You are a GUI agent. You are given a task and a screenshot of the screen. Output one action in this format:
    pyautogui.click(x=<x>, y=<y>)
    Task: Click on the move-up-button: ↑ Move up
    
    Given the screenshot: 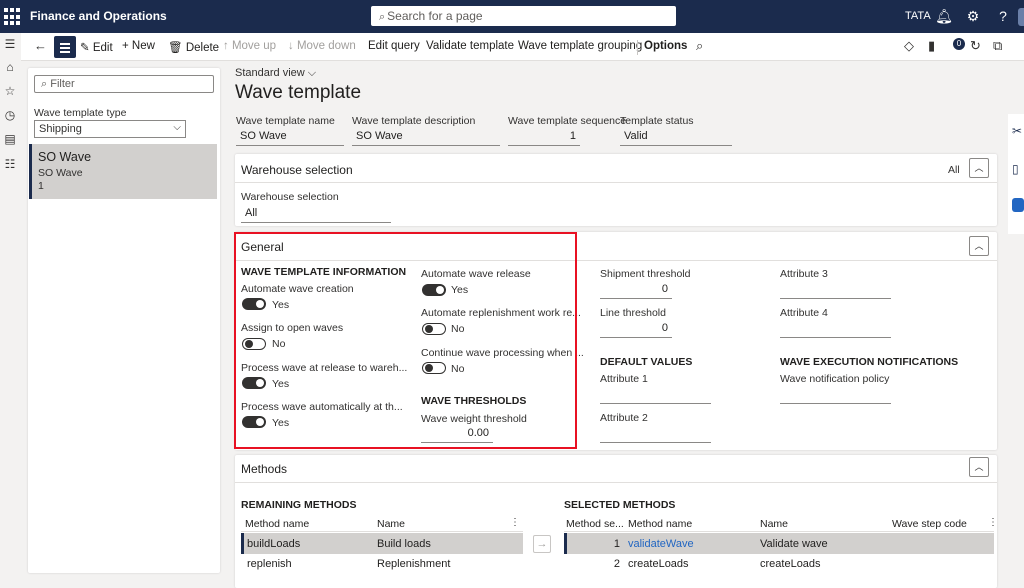 What is the action you would take?
    pyautogui.click(x=249, y=46)
    